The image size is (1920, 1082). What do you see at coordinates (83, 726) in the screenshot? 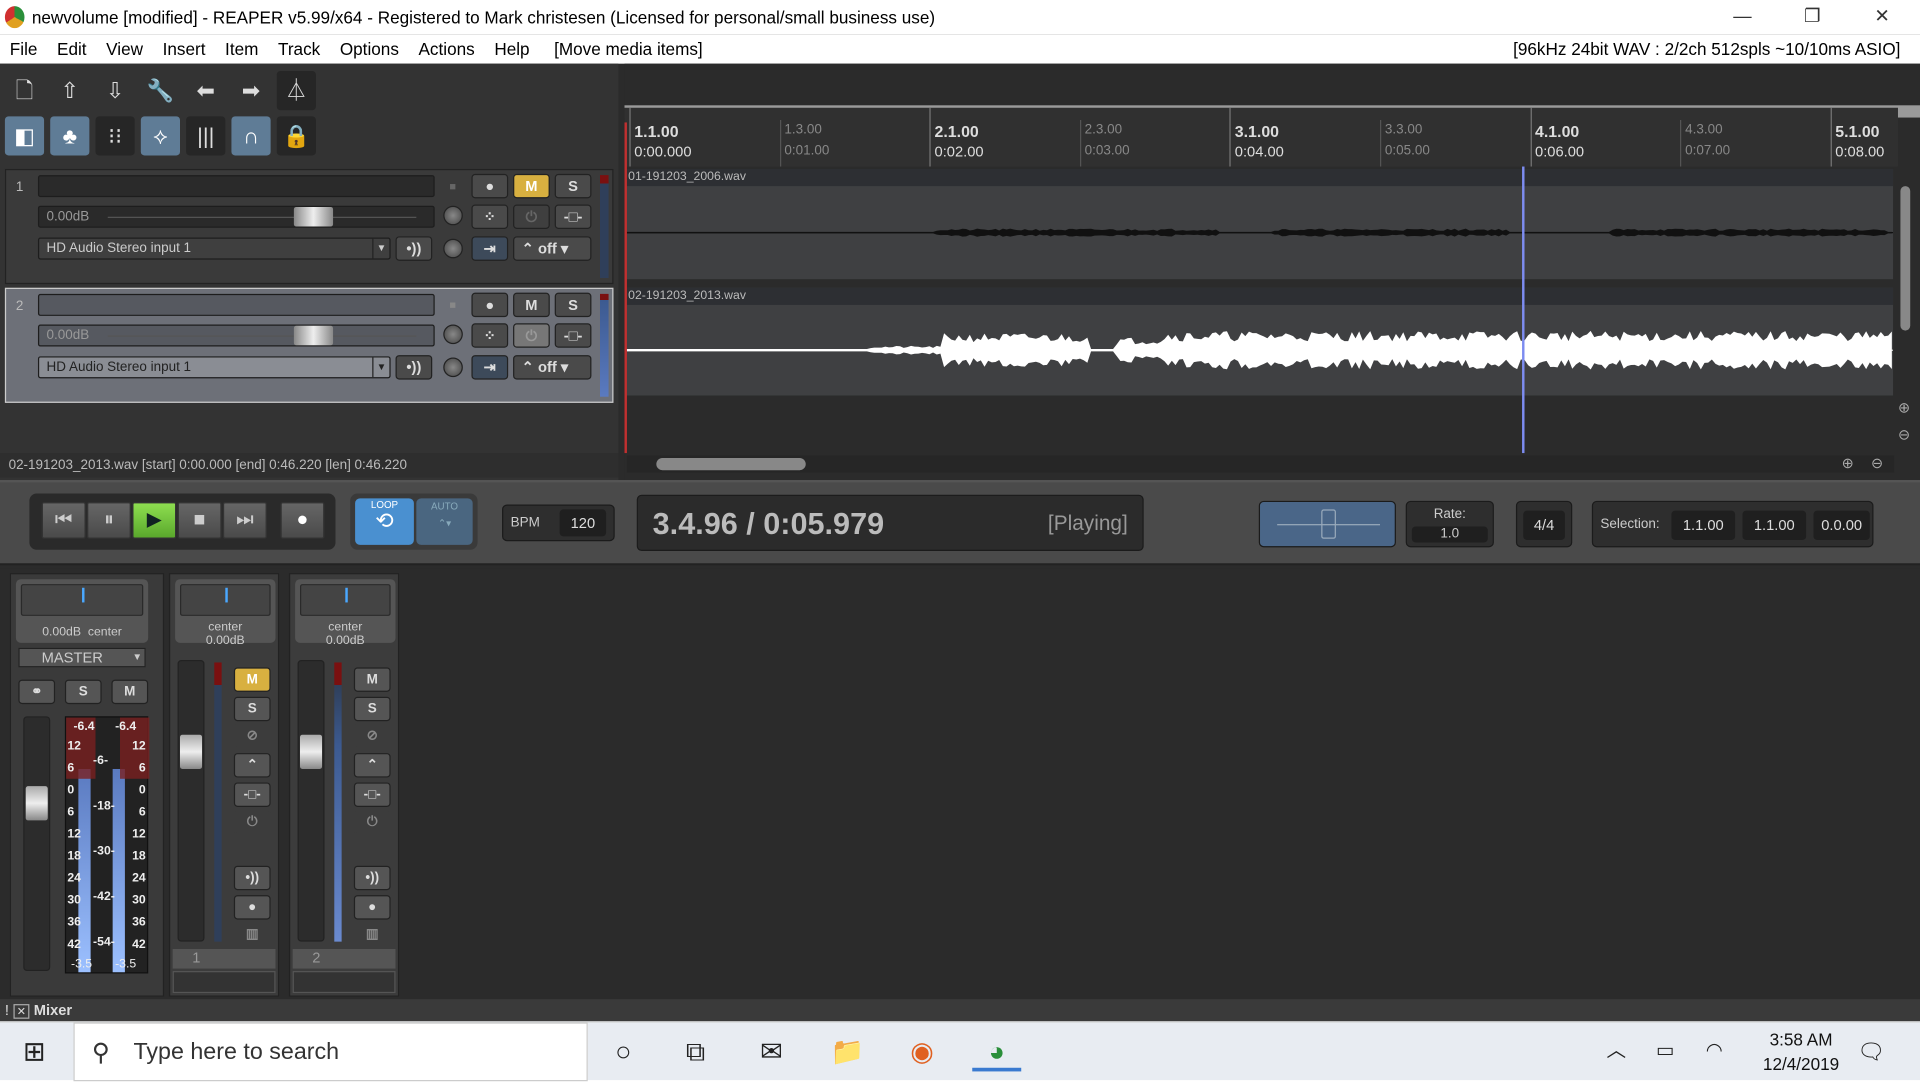
I see `peak-left: -6.4` at bounding box center [83, 726].